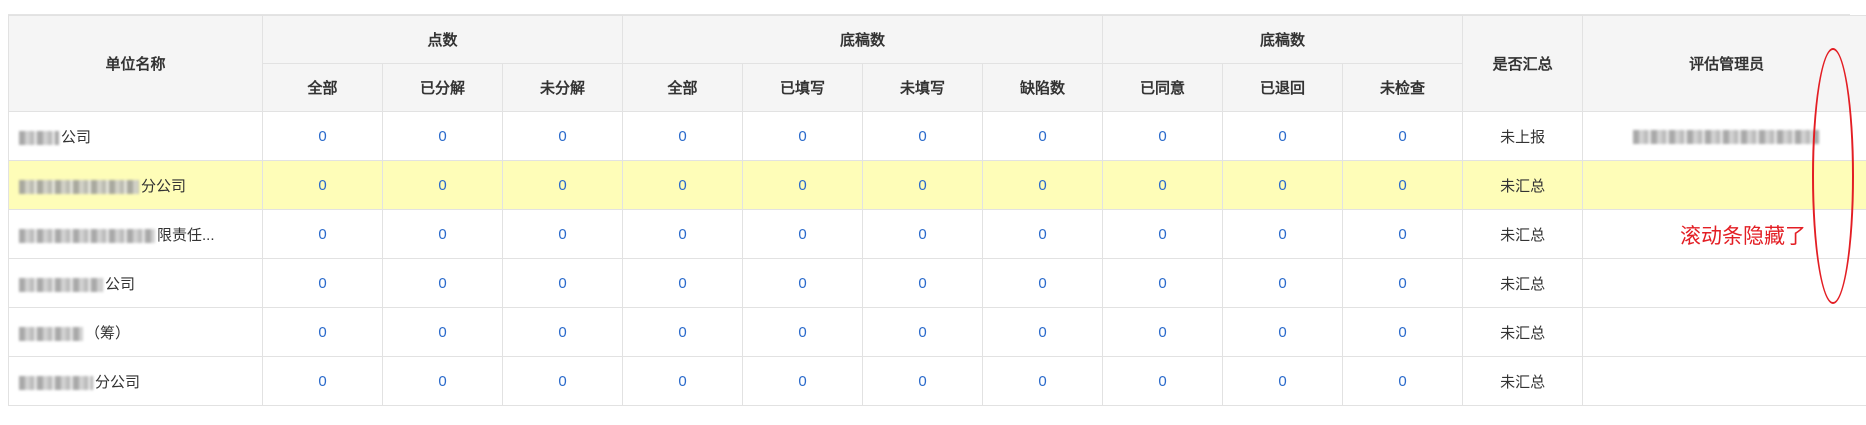 The width and height of the screenshot is (1866, 425). I want to click on unit-name-suffix: （筹）, so click(107, 333).